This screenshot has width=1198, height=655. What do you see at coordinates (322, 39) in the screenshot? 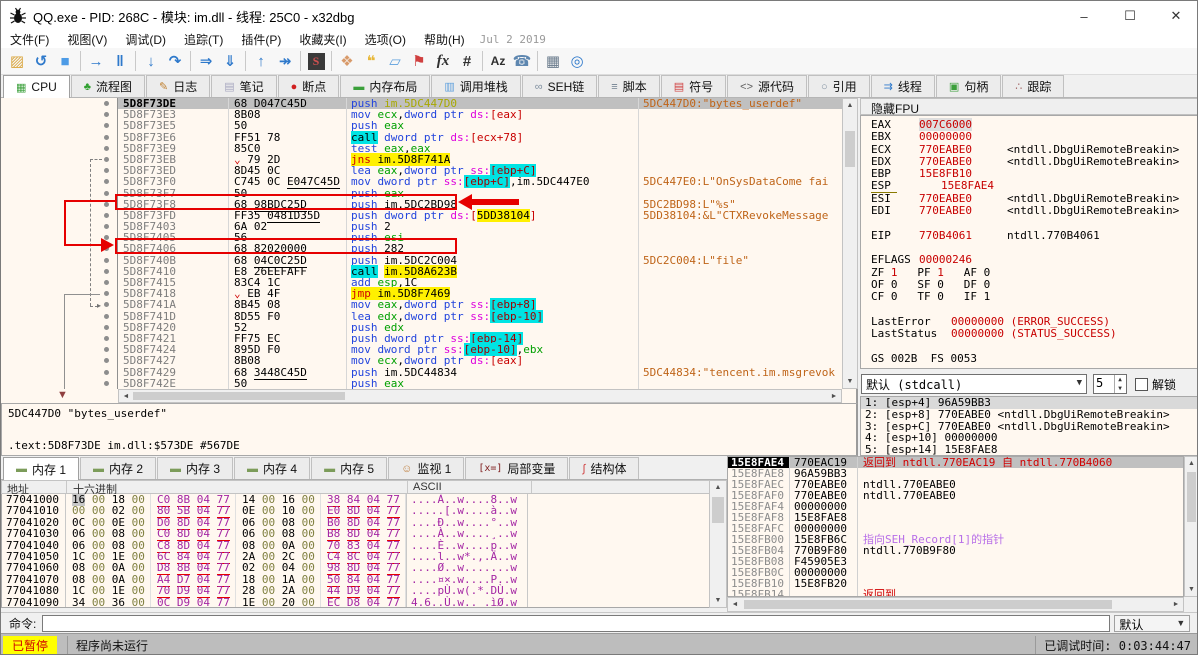
I see `menu-item-5: 收藏夹(I)` at bounding box center [322, 39].